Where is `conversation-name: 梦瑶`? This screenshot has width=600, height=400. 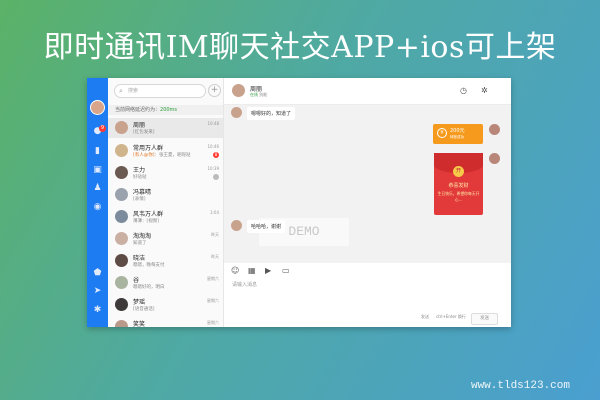
conversation-name: 梦瑶 is located at coordinates (139, 302).